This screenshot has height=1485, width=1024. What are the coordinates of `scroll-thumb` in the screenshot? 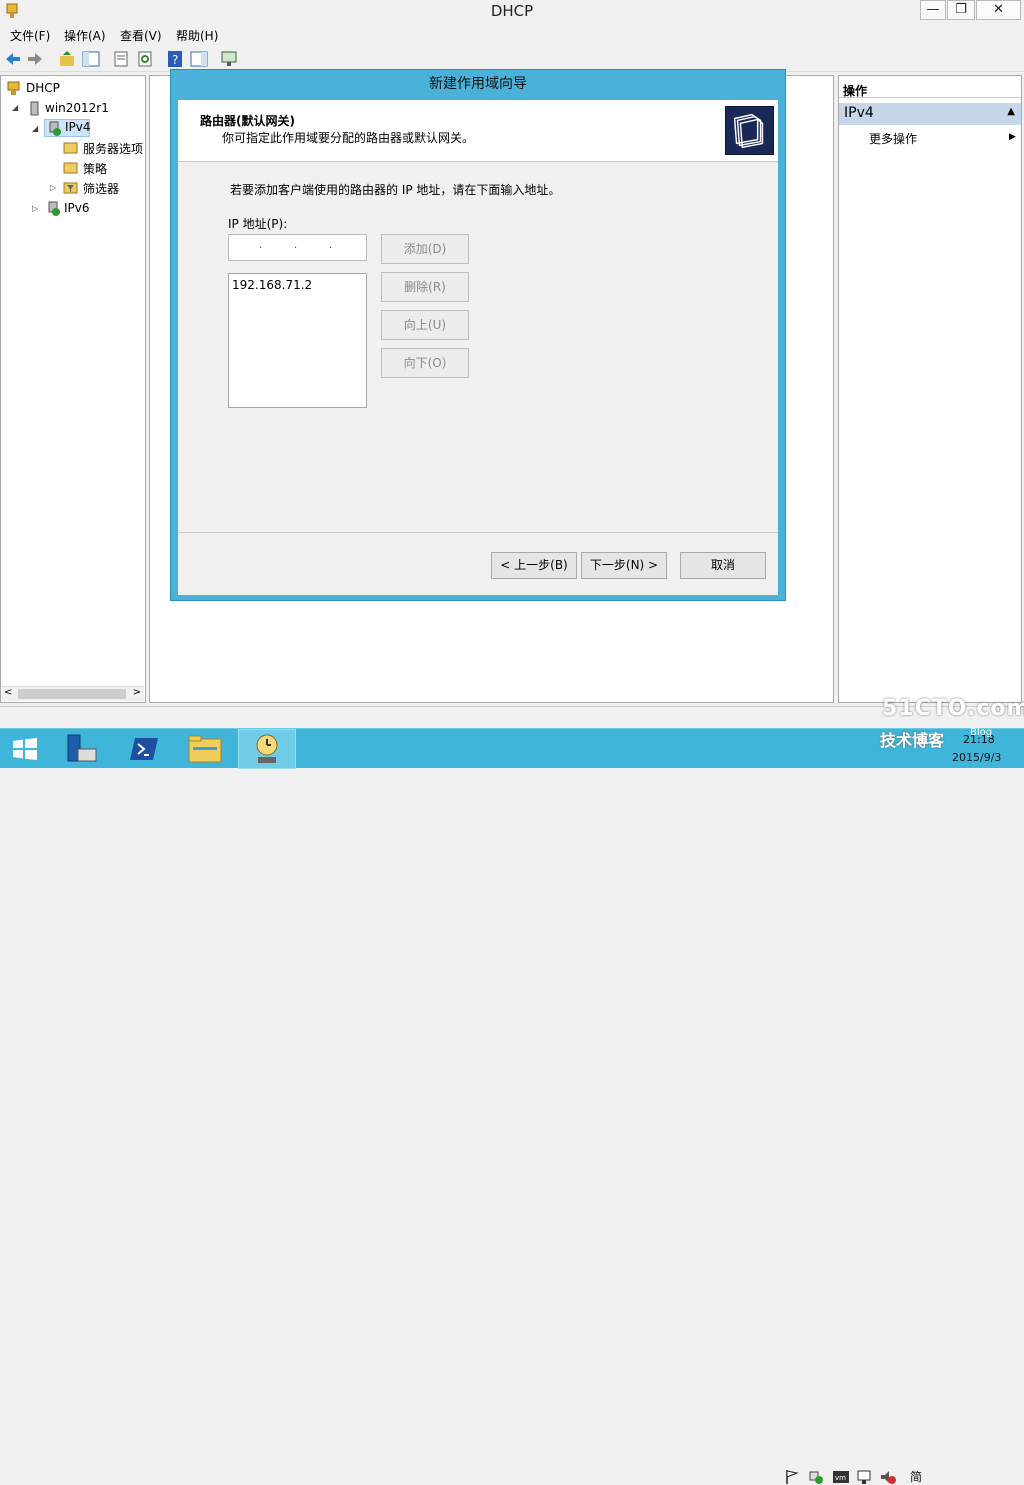 It's located at (72, 694).